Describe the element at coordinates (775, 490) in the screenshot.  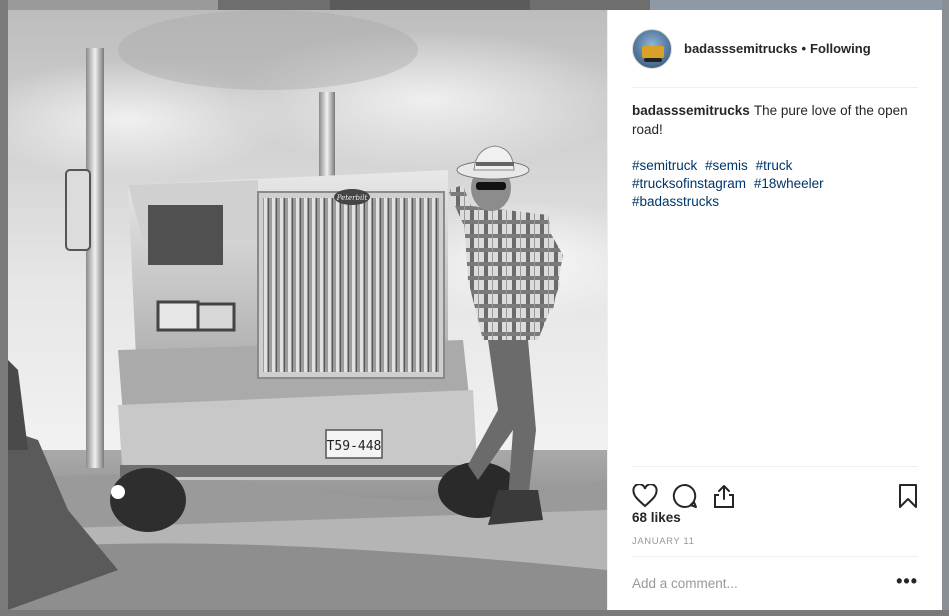
I see `action-bar` at that location.